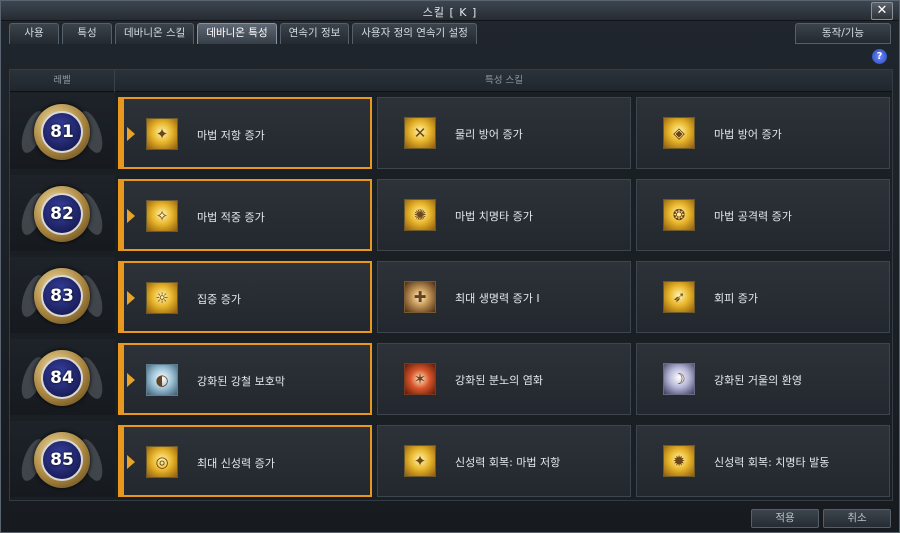 The height and width of the screenshot is (533, 900). I want to click on level-number: 82, so click(62, 214).